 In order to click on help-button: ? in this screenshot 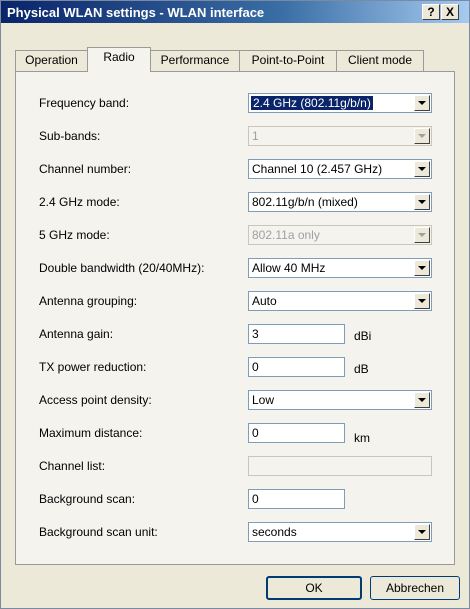, I will do `click(431, 12)`.